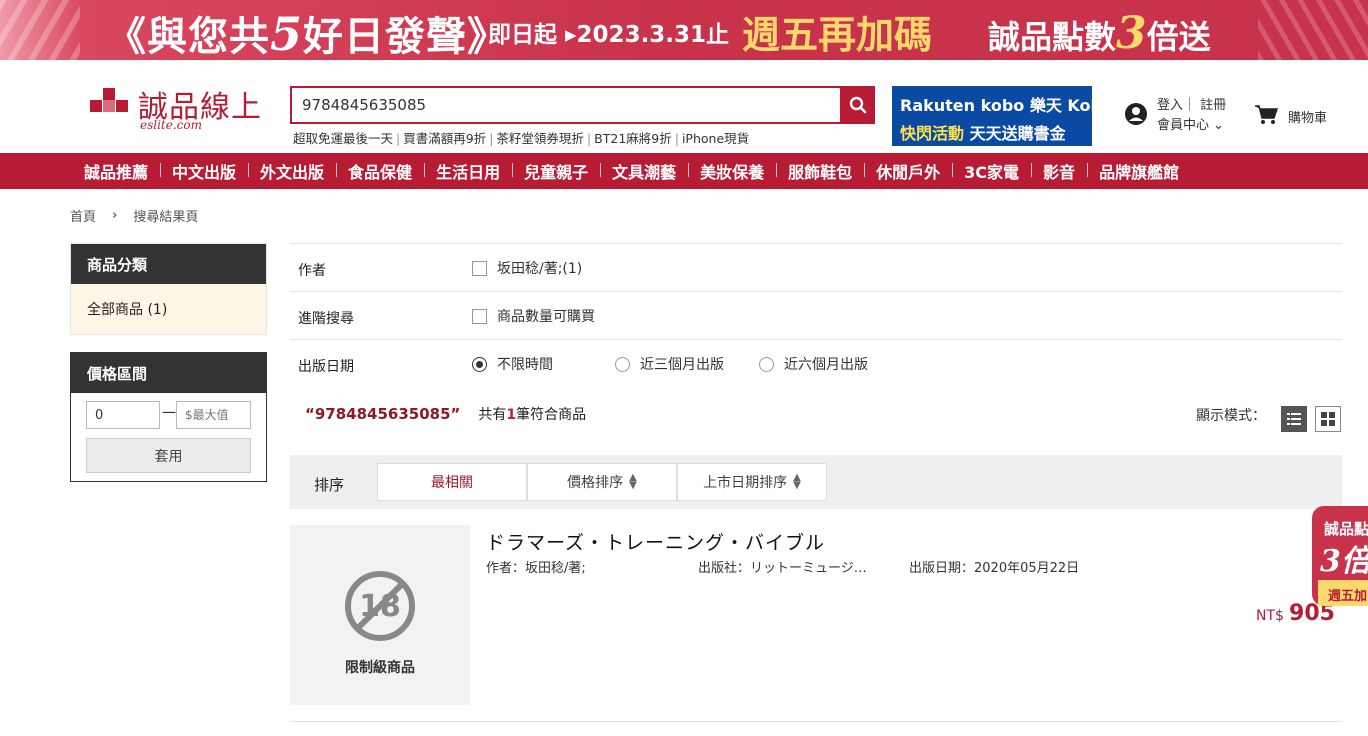  Describe the element at coordinates (380, 668) in the screenshot. I see `restricted-label: 限制級商品` at that location.